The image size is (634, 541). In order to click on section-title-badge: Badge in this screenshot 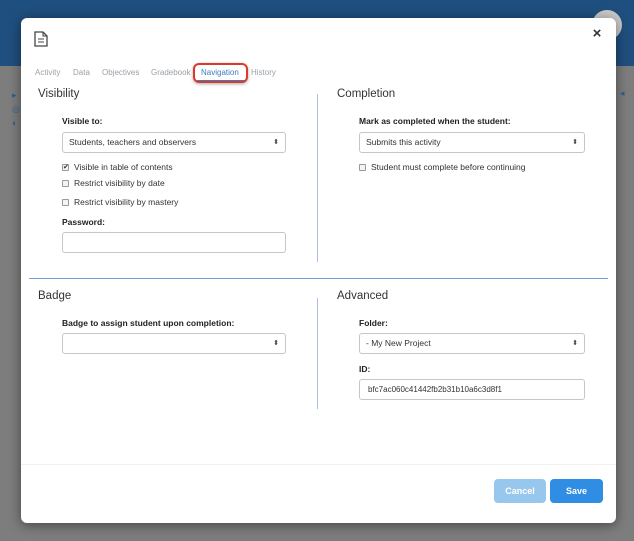, I will do `click(55, 296)`.